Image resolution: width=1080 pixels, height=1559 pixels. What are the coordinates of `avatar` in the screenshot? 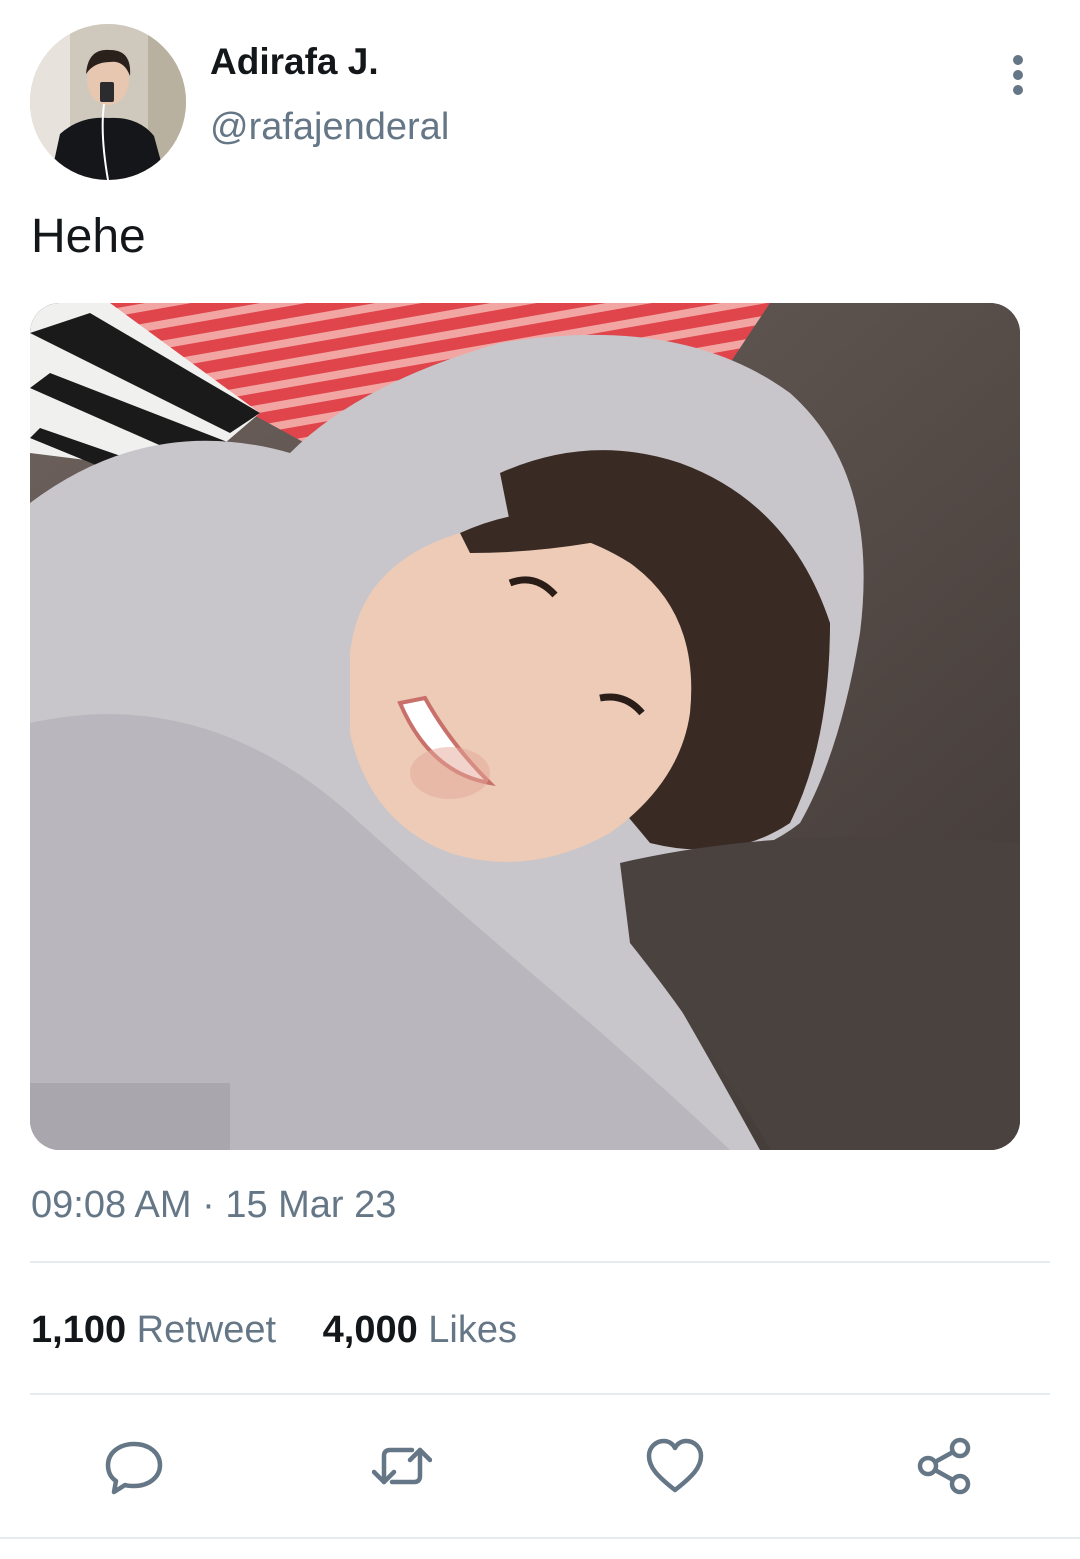 It's located at (108, 102).